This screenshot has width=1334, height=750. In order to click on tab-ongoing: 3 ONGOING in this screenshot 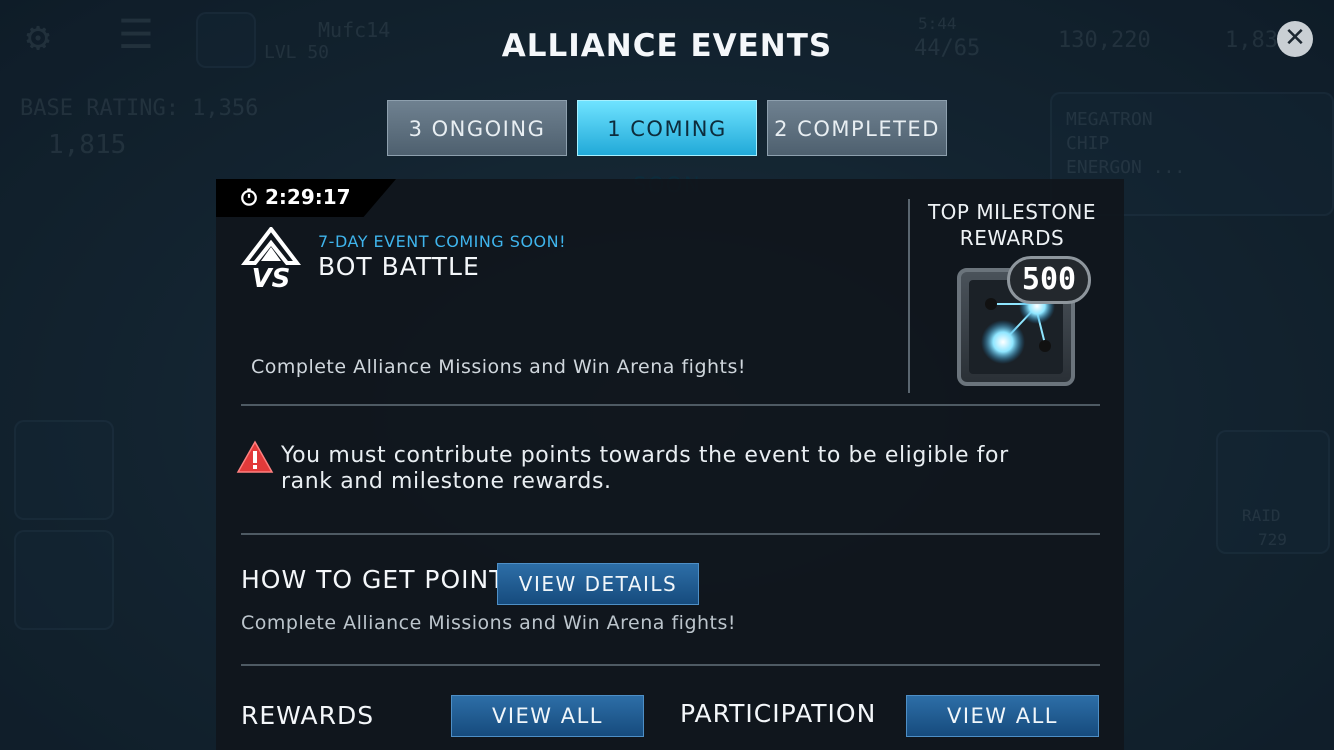, I will do `click(477, 128)`.